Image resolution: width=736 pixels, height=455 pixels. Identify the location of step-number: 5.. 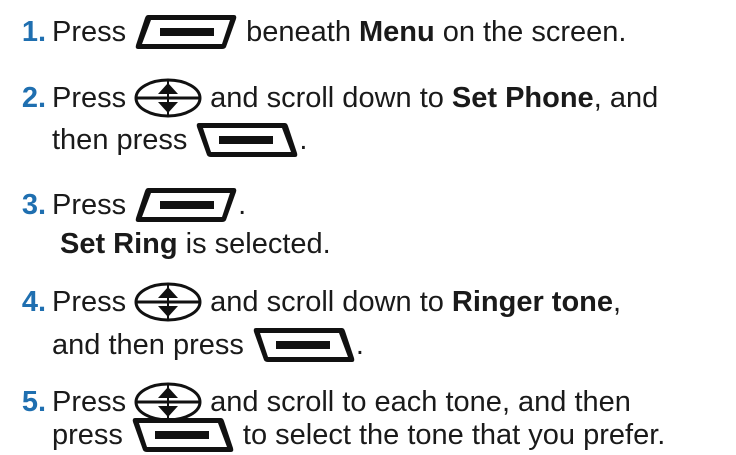
(33, 401).